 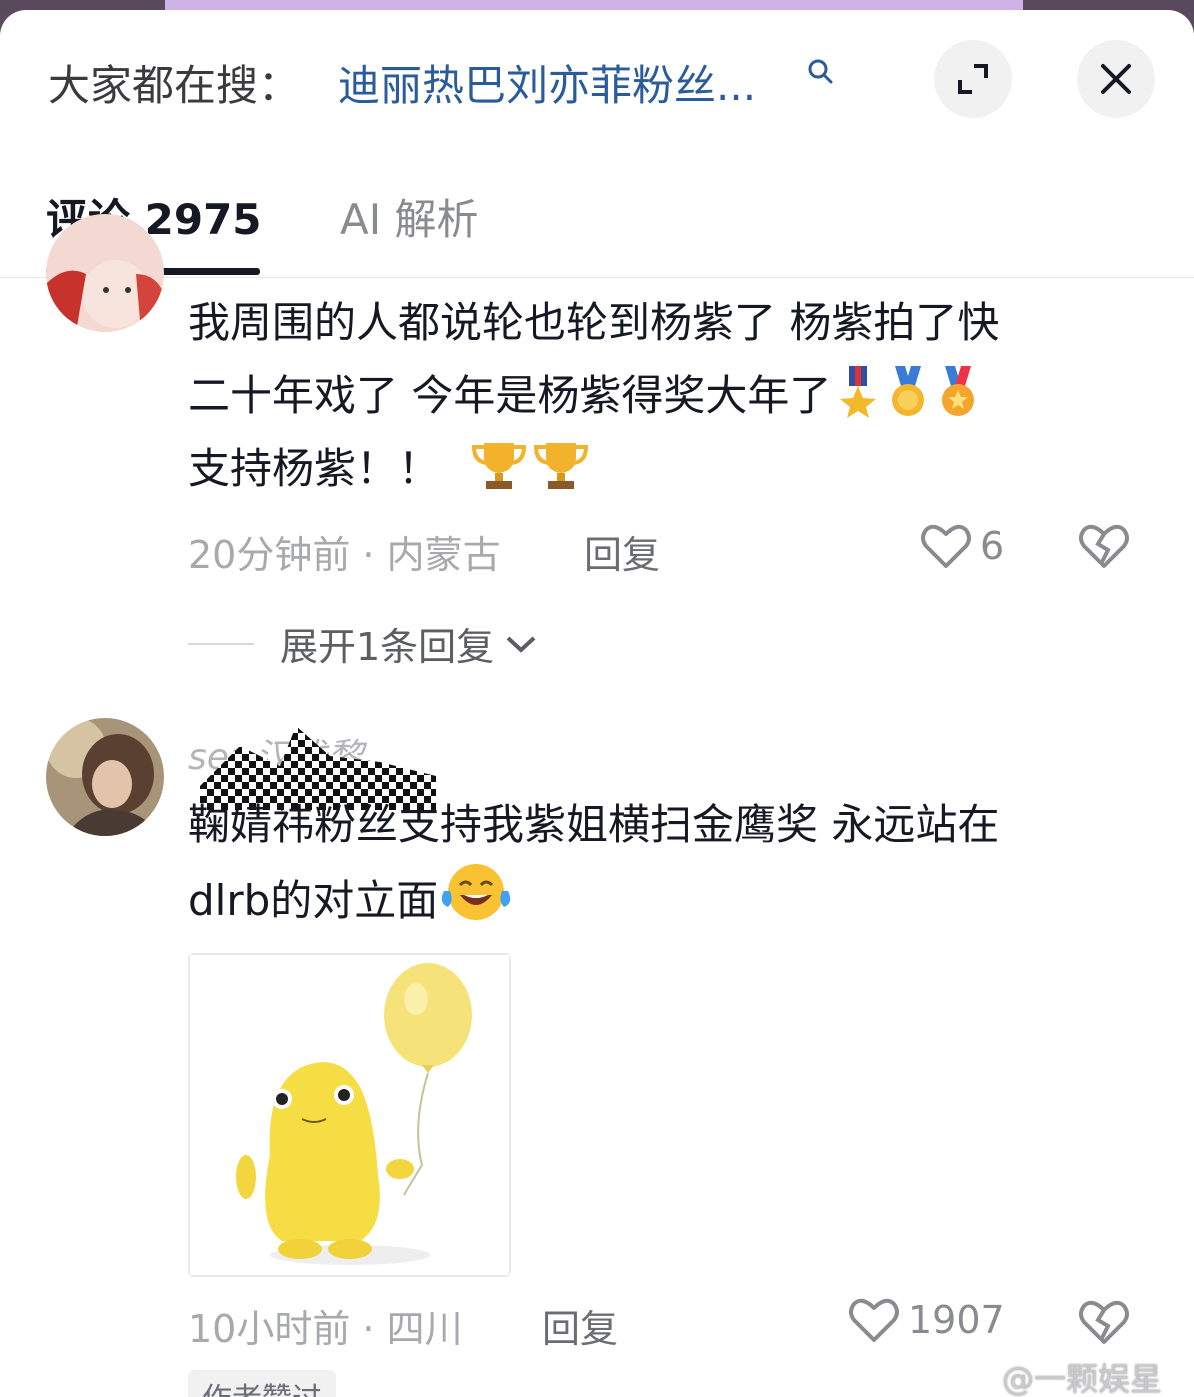 What do you see at coordinates (908, 391) in the screenshot?
I see `gold-medal-icon` at bounding box center [908, 391].